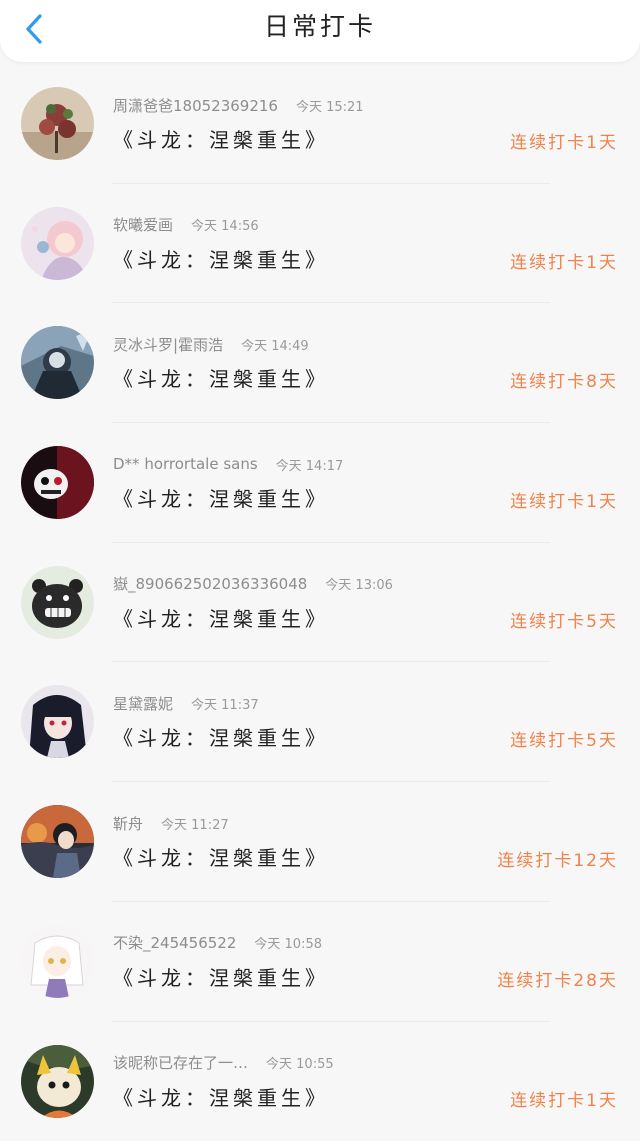 The height and width of the screenshot is (1141, 640). What do you see at coordinates (168, 344) in the screenshot?
I see `username: 灵冰斗罗|霍雨浩` at bounding box center [168, 344].